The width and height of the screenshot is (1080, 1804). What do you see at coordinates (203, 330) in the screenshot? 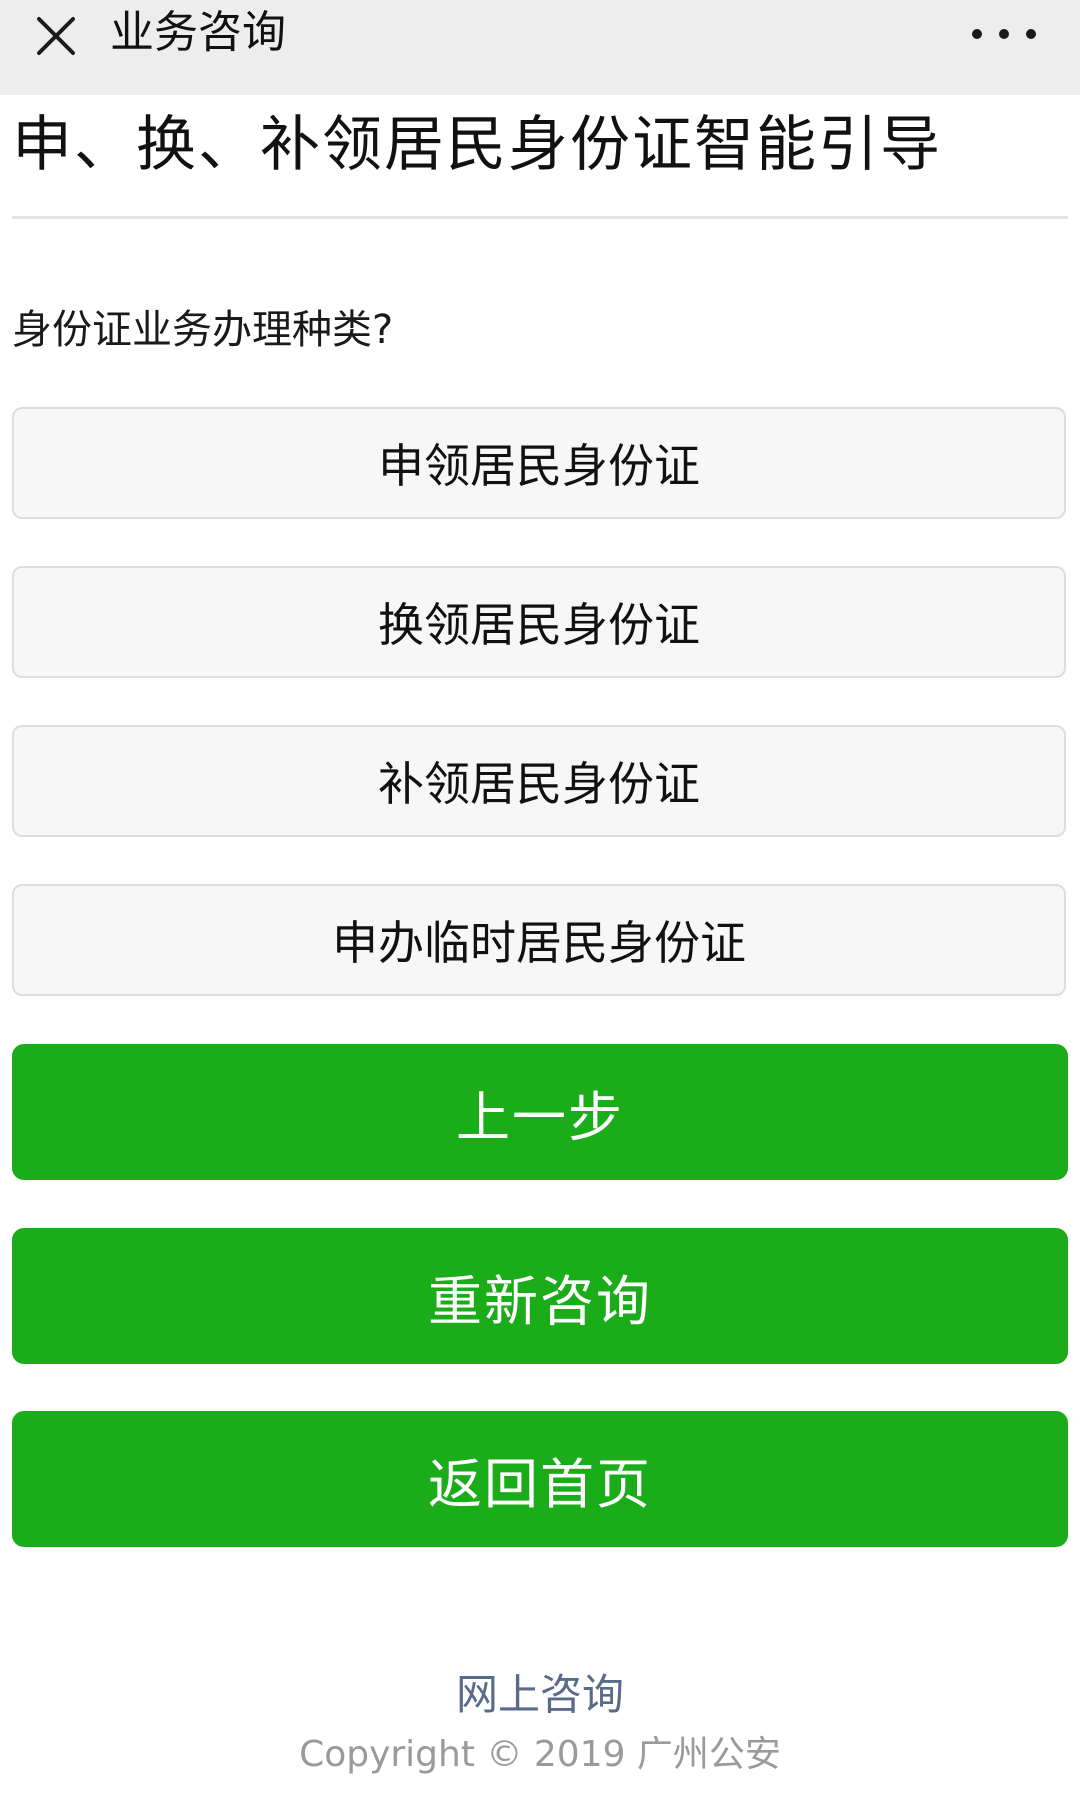
I see `question-text: 身份证业务办理种类?` at bounding box center [203, 330].